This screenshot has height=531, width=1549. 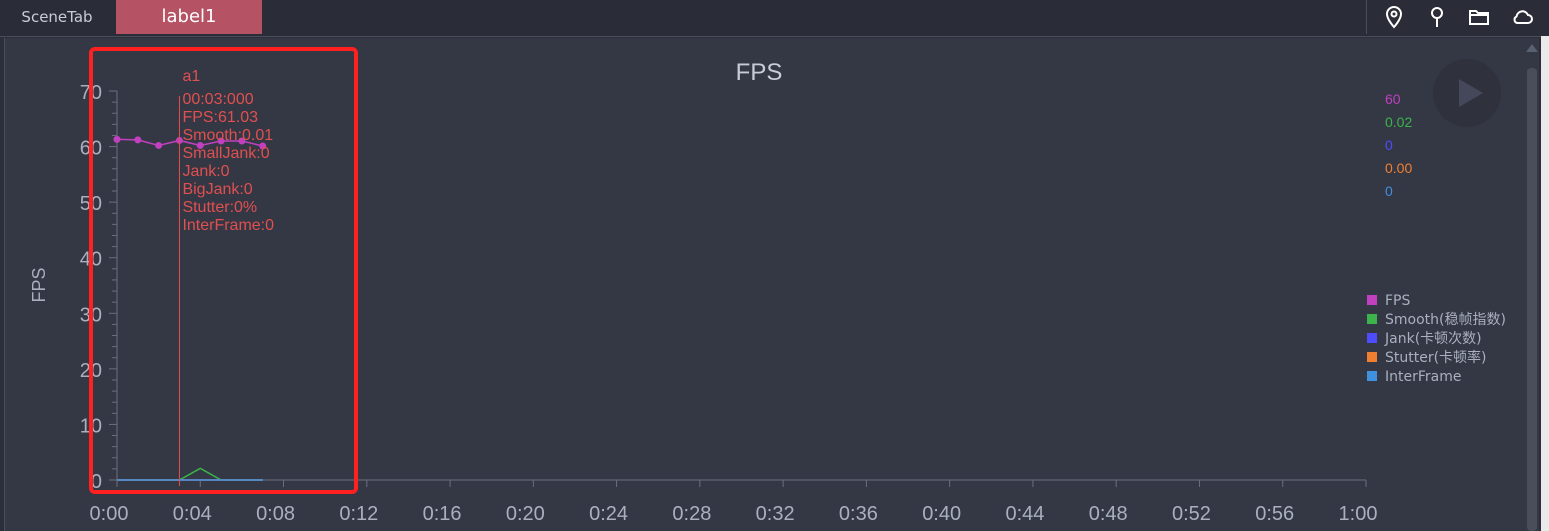 I want to click on x-tick-label: 0:52, so click(x=1191, y=514).